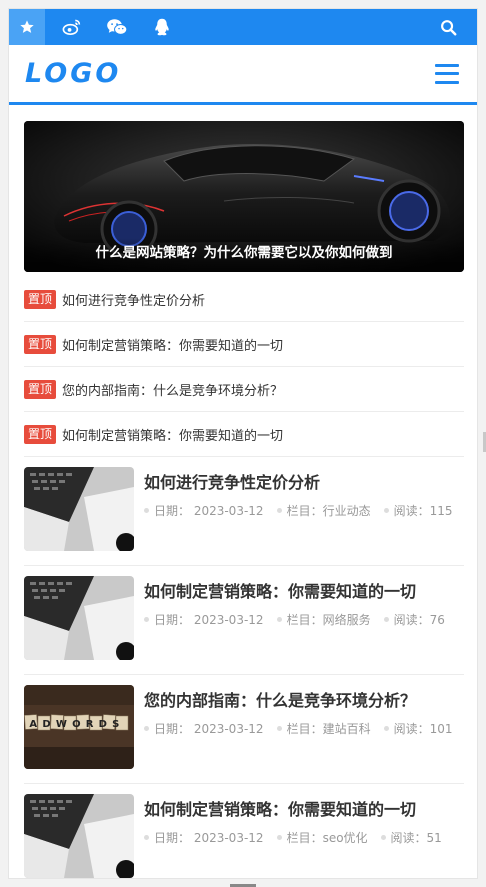 The image size is (486, 887). What do you see at coordinates (76, 724) in the screenshot?
I see `thumbnail-text: ADWORDS` at bounding box center [76, 724].